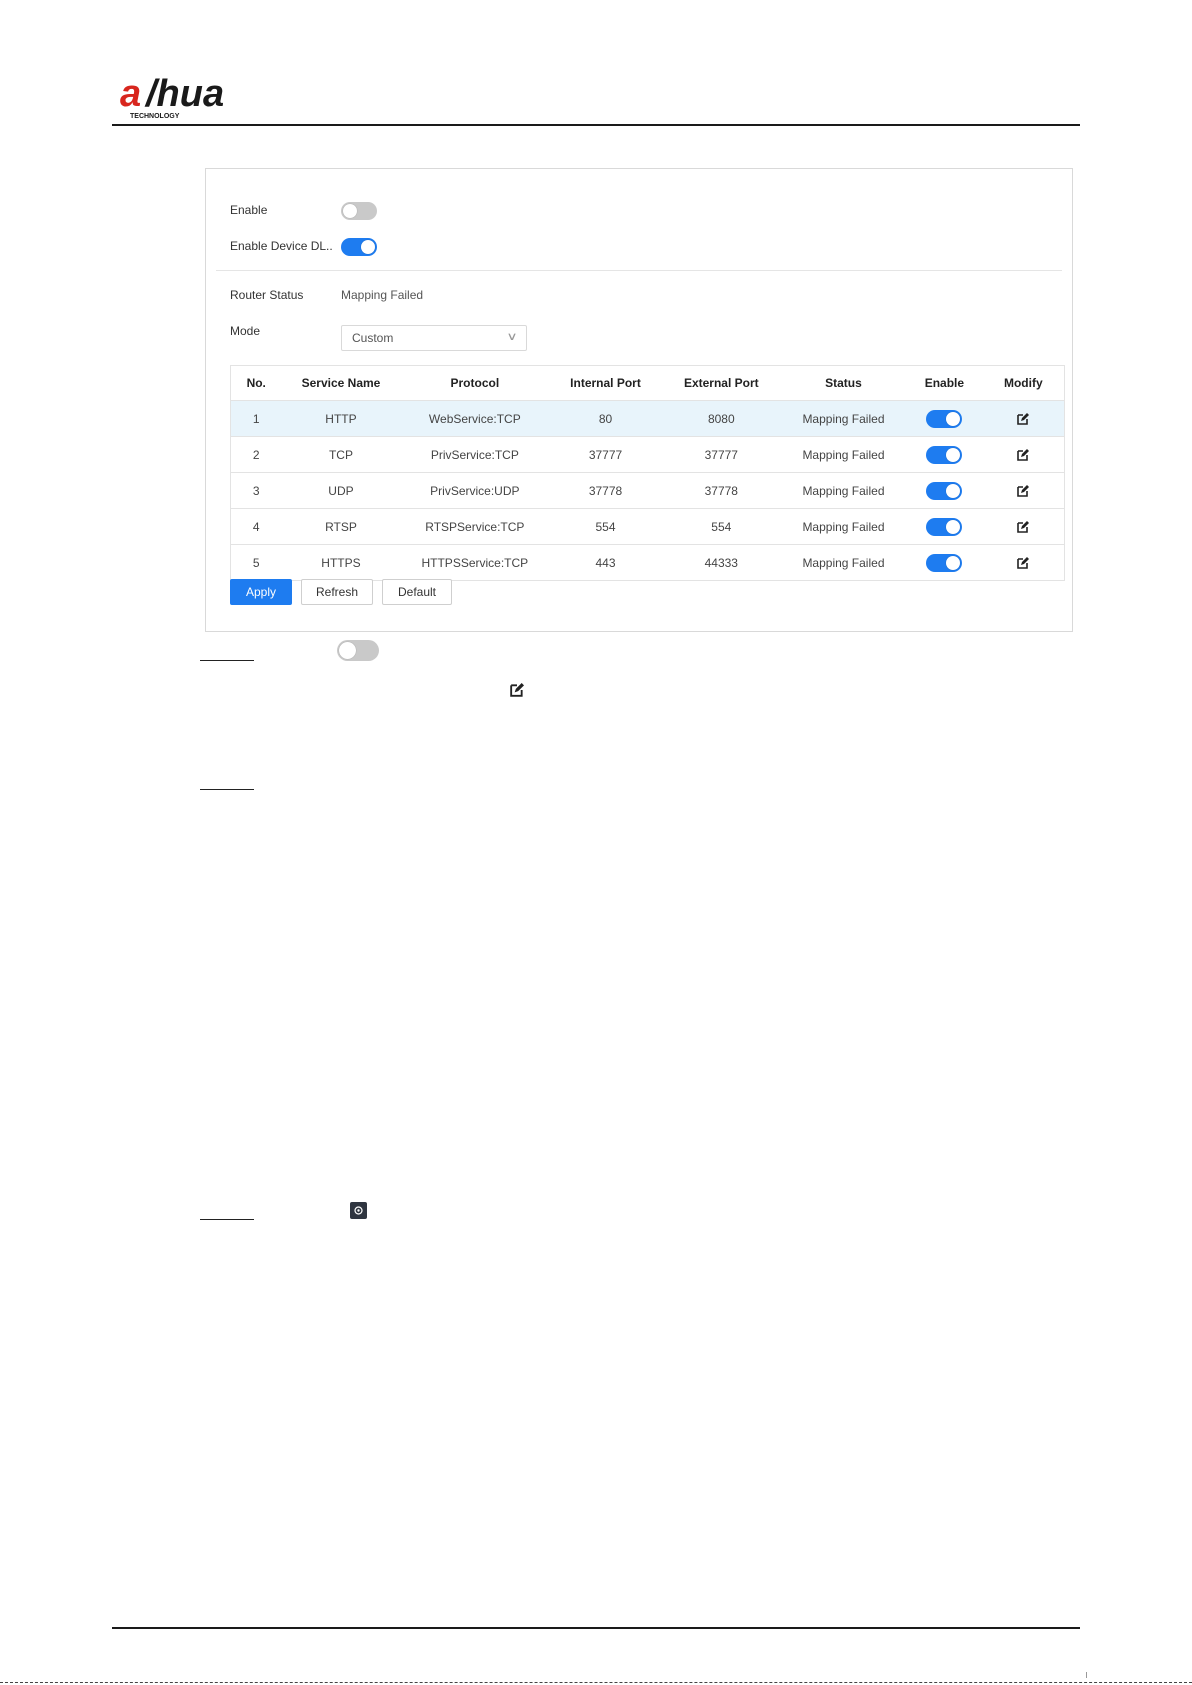  What do you see at coordinates (341, 562) in the screenshot?
I see `cell-service: HTTPS` at bounding box center [341, 562].